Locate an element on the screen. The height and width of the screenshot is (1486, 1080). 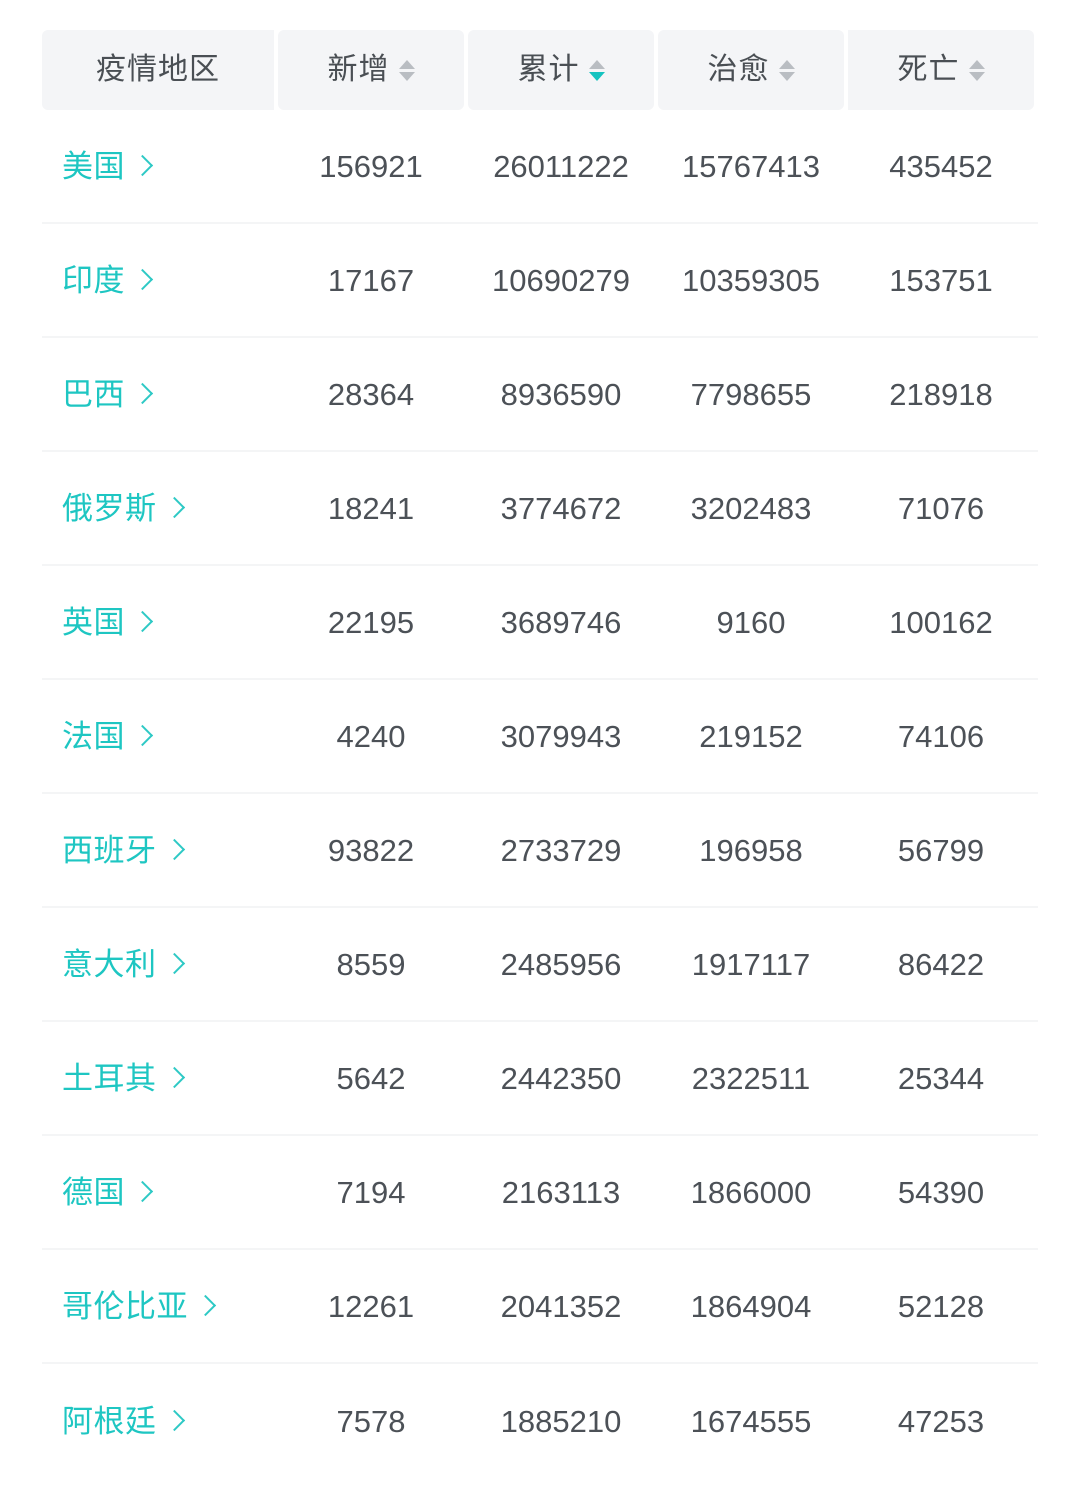
value-new: 18241 is located at coordinates (371, 508).